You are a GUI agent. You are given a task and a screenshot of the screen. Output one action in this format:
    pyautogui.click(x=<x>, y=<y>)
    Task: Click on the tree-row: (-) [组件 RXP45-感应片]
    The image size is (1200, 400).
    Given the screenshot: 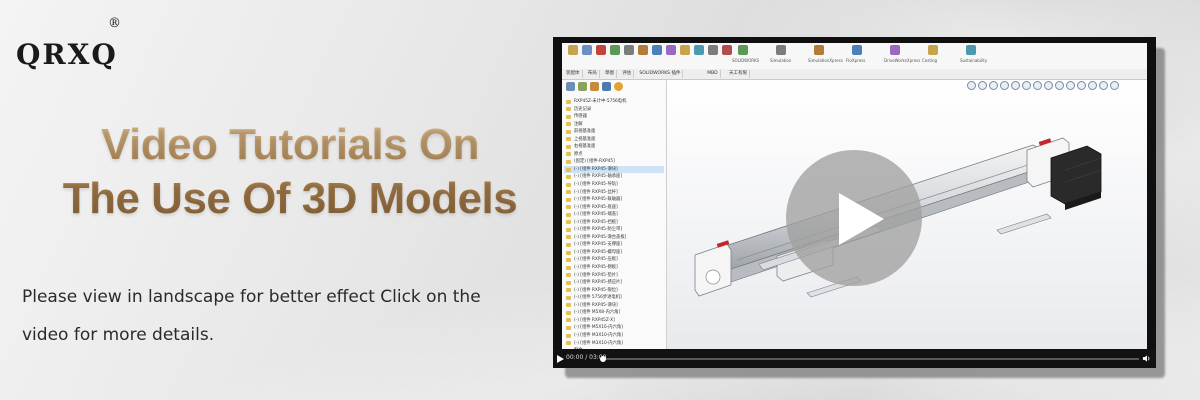 What is the action you would take?
    pyautogui.click(x=614, y=283)
    